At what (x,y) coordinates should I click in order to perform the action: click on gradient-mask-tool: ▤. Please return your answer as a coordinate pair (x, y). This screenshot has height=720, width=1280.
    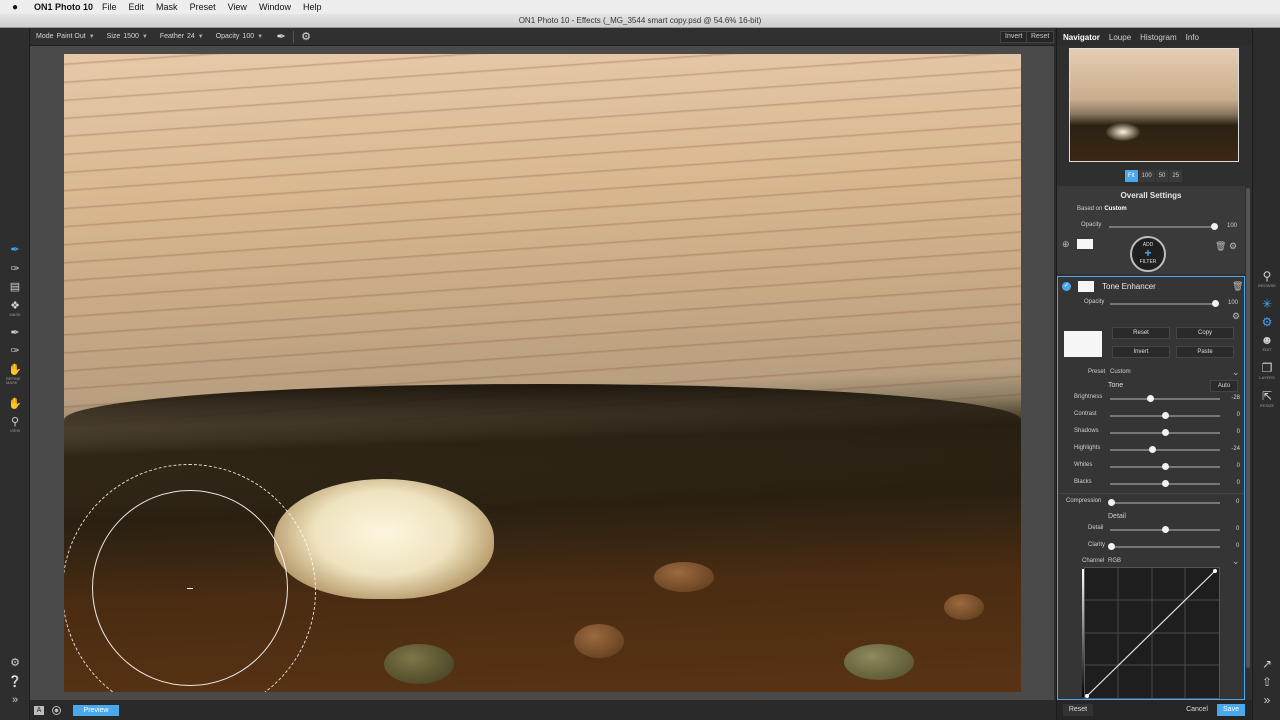
    Looking at the image, I should click on (15, 289).